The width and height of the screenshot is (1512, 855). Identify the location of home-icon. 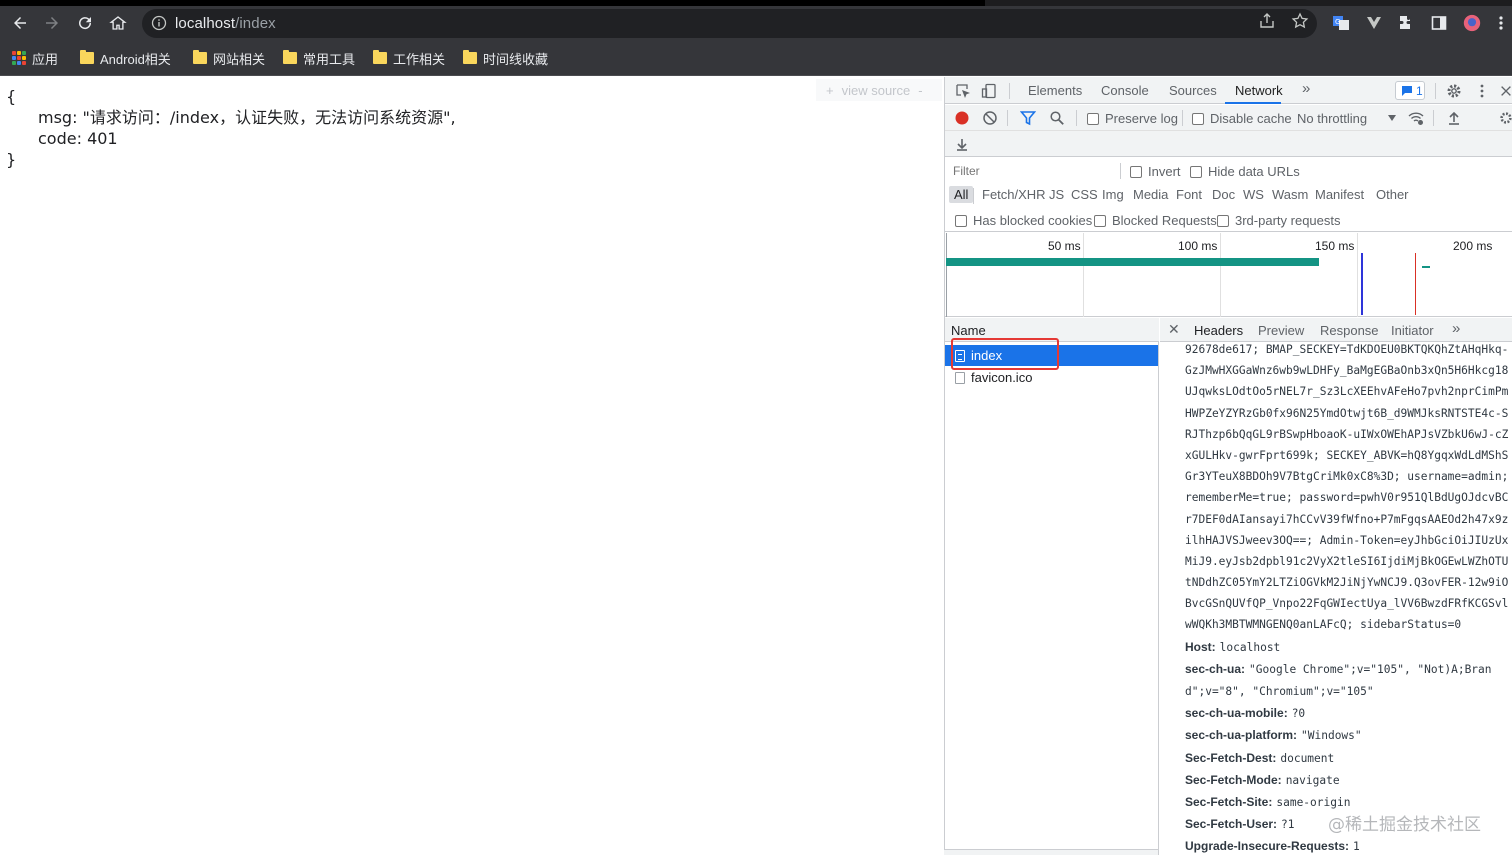
(118, 23).